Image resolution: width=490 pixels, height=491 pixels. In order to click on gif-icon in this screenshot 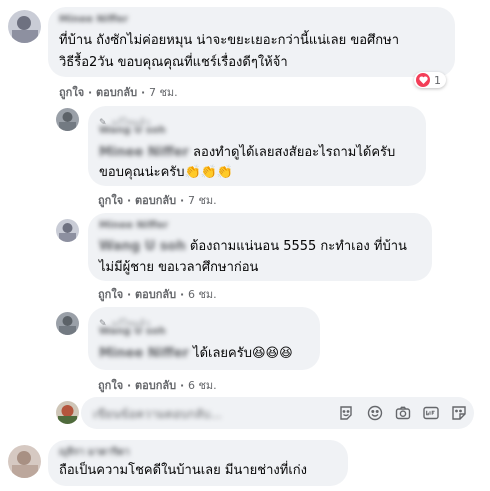, I will do `click(431, 413)`.